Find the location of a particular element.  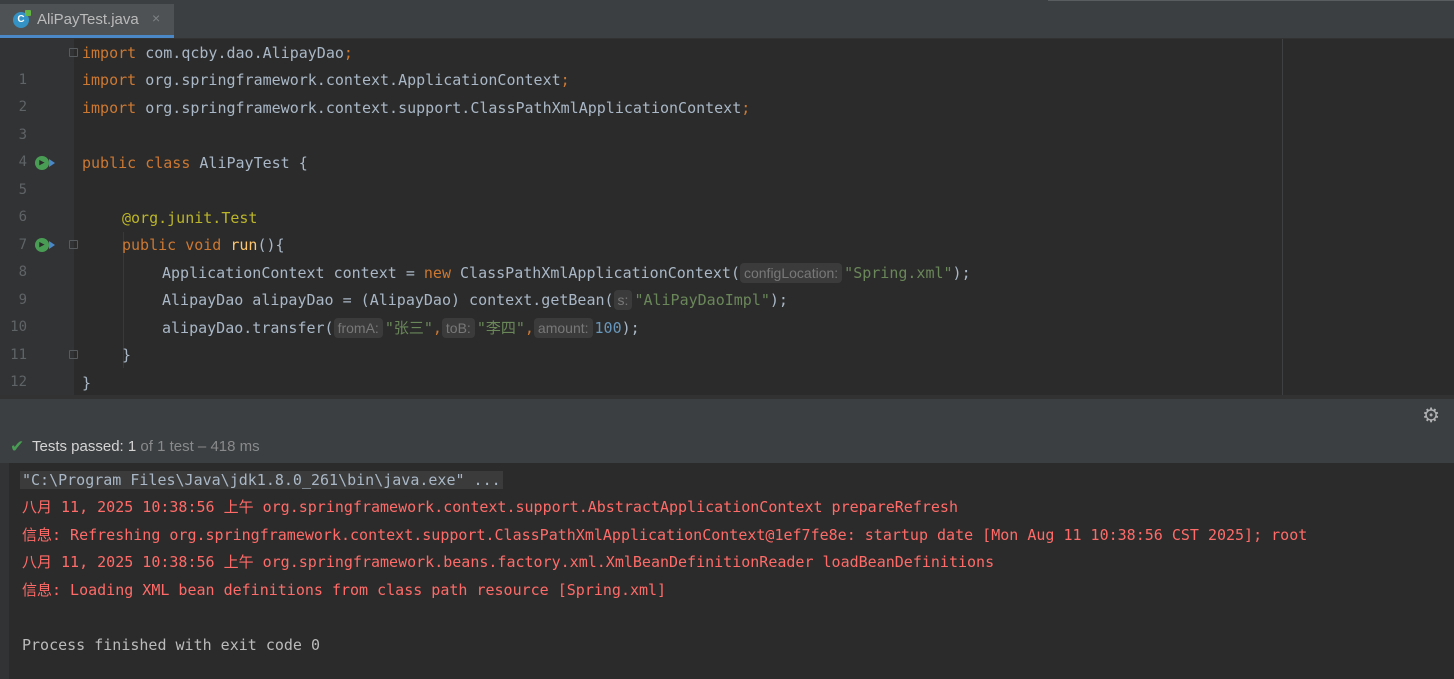

close-icon: × is located at coordinates (156, 18).